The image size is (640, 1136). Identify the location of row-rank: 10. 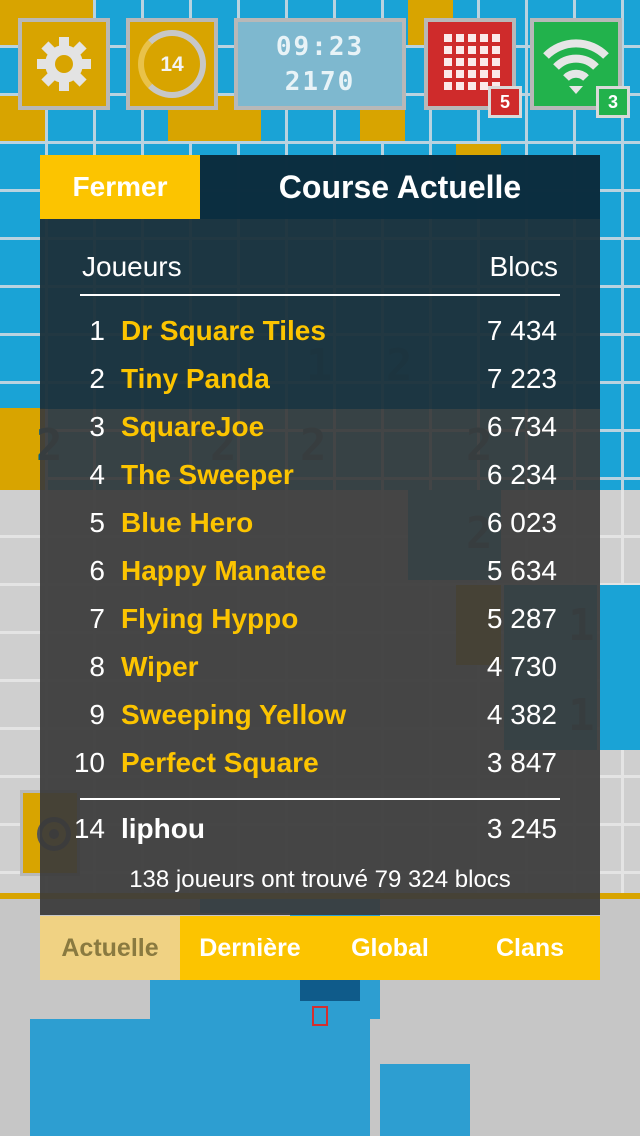
(89, 762).